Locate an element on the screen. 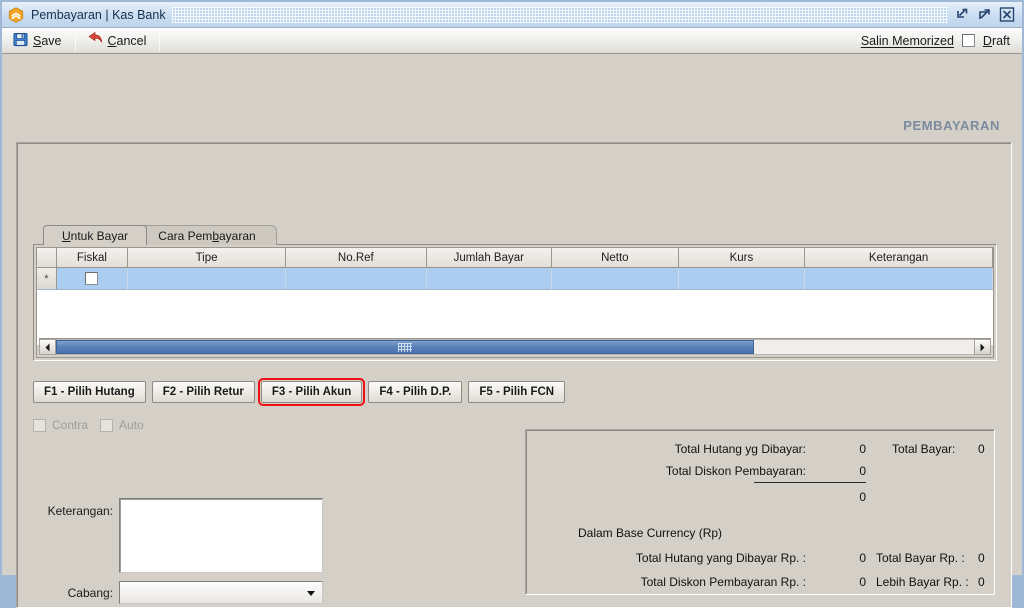 This screenshot has height=608, width=1024. total-hutang-value: 0 is located at coordinates (862, 449).